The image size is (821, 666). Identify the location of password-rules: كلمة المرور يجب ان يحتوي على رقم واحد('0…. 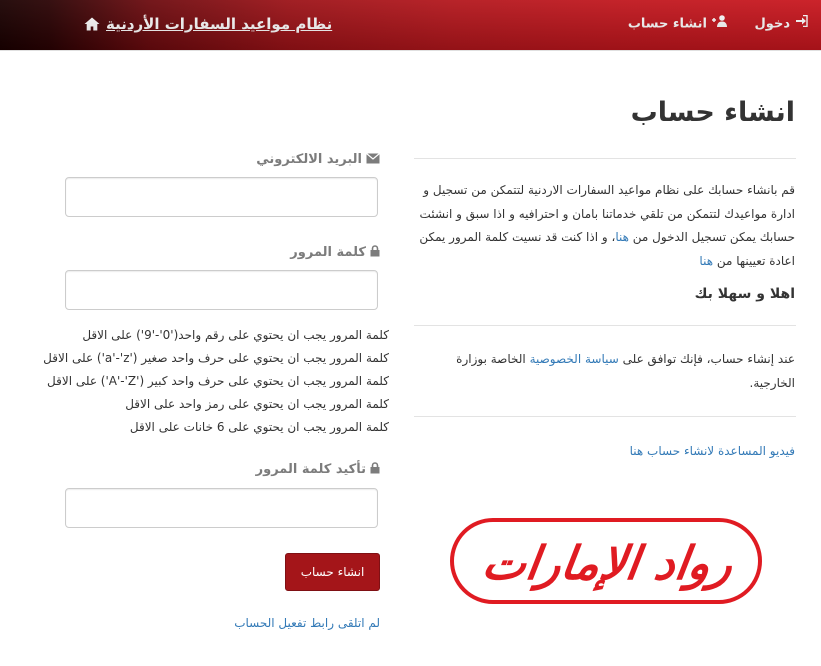
(199, 381).